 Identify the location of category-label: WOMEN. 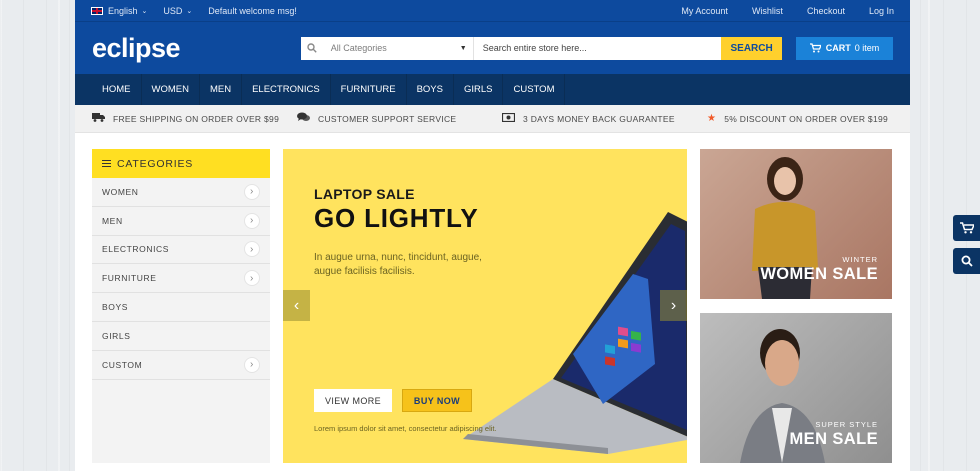
(120, 191).